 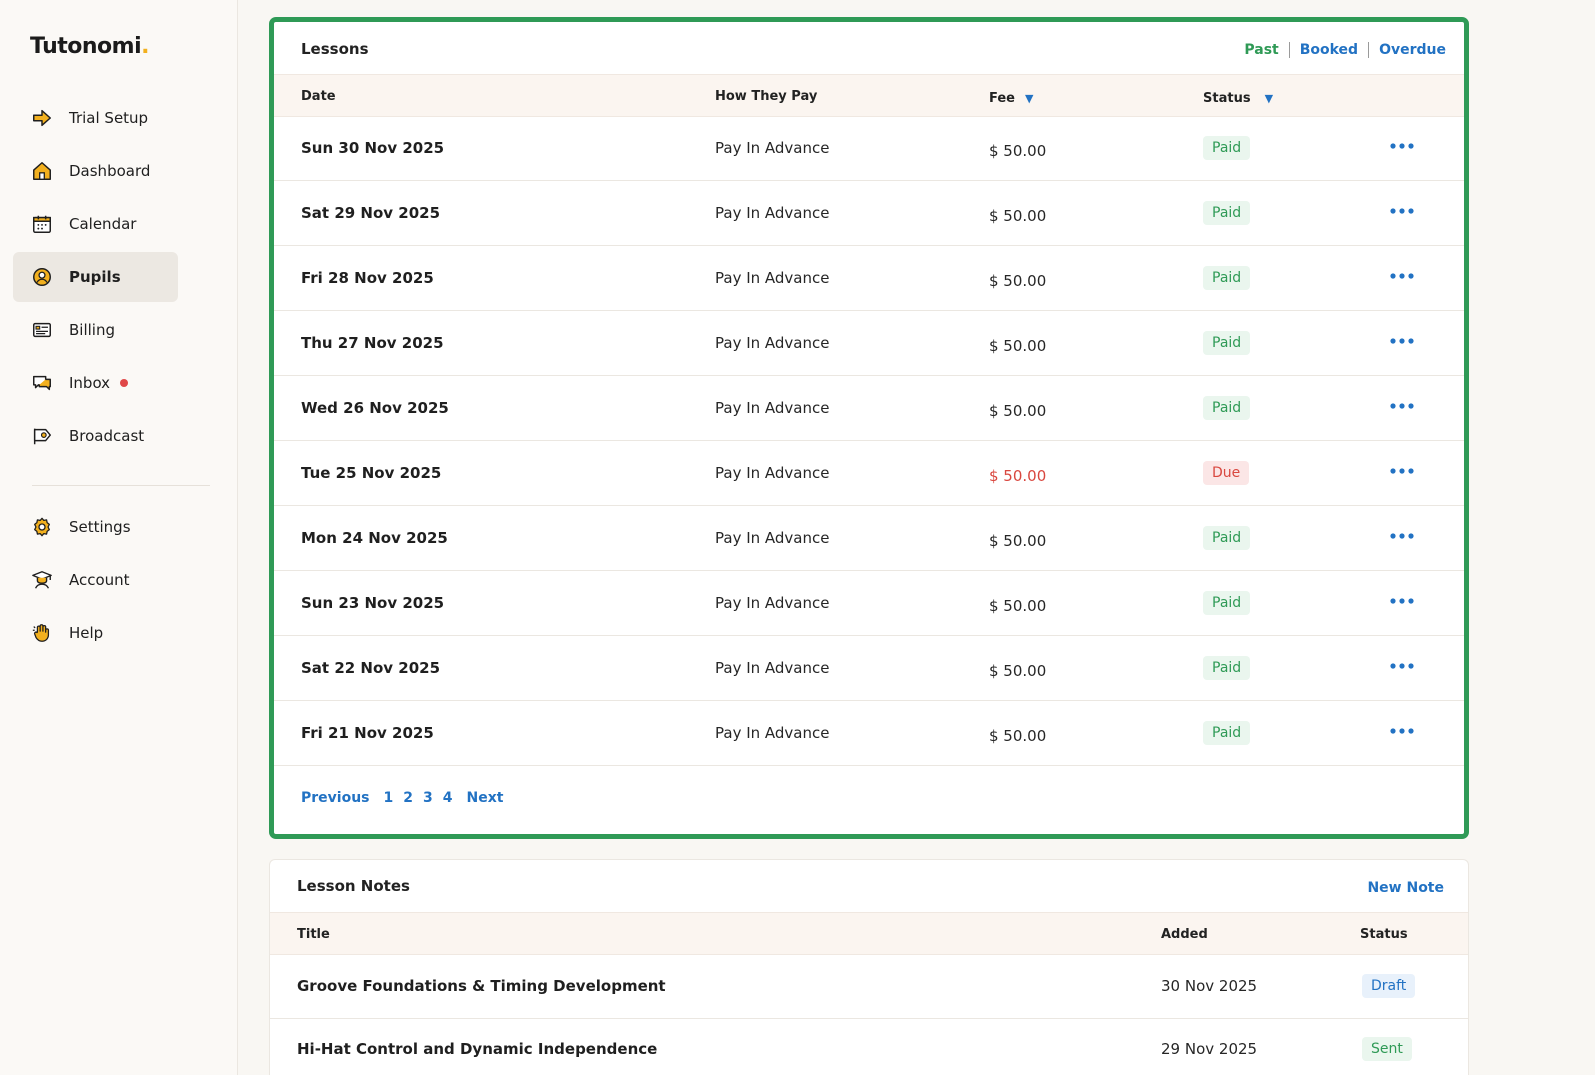 I want to click on status-badge: Draft, so click(x=1389, y=986).